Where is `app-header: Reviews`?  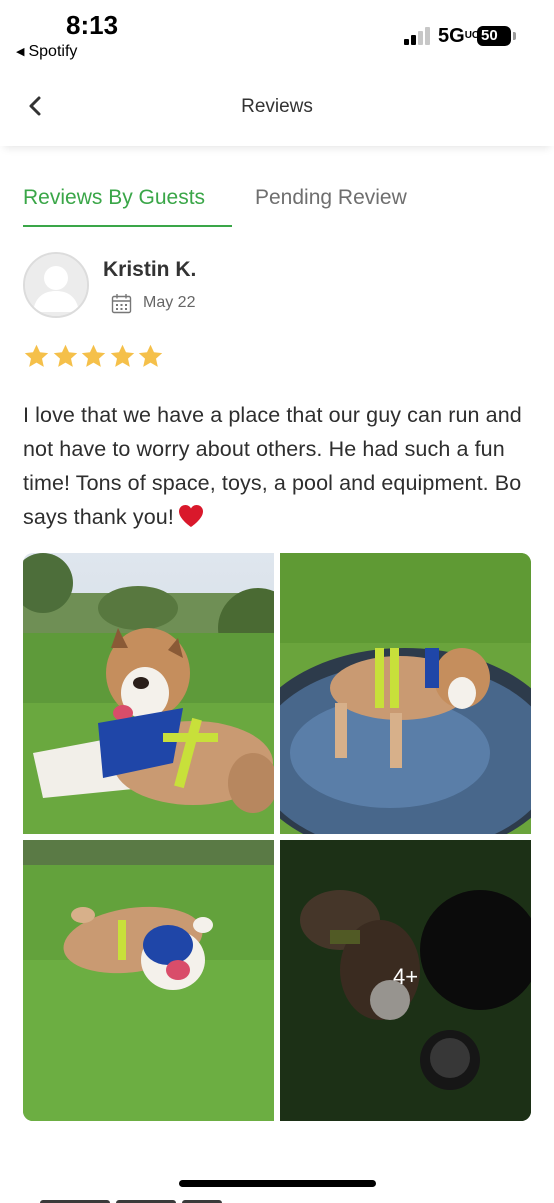
app-header: Reviews is located at coordinates (277, 108).